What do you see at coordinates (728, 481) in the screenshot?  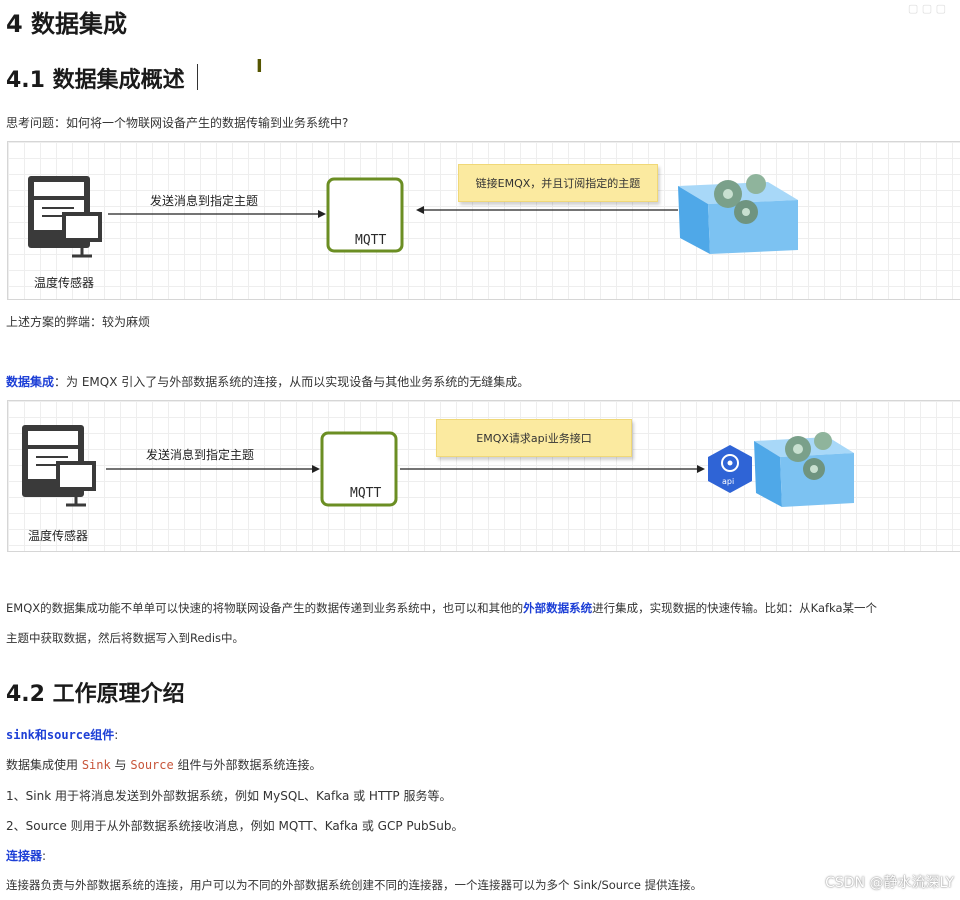 I see `diagram-2-api-label: api` at bounding box center [728, 481].